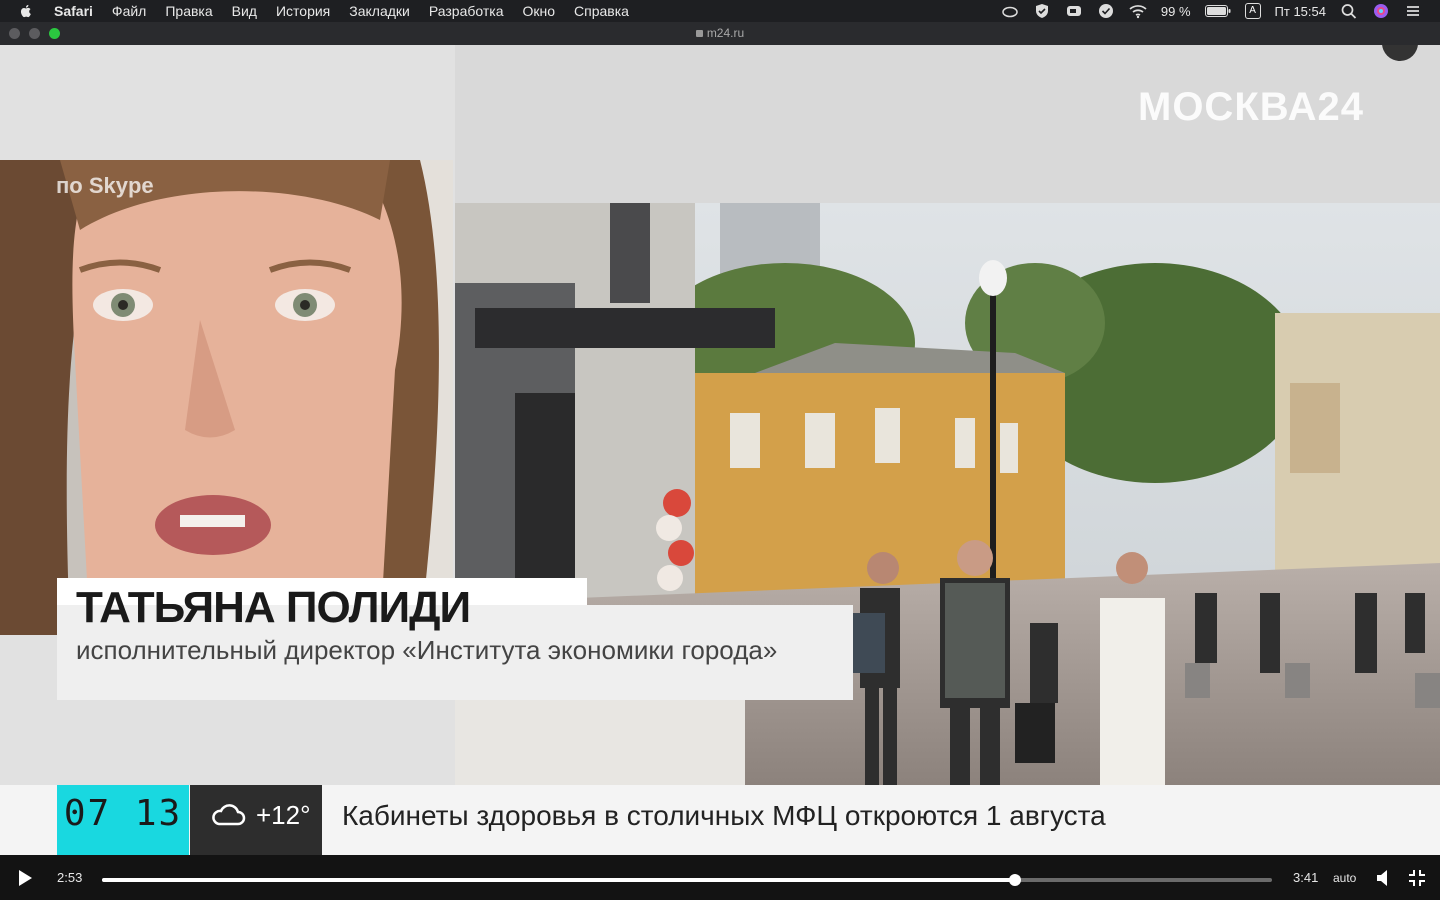 The image size is (1440, 900). I want to click on menubar-status-area: 99 % A Пт 15:54, so click(1211, 11).